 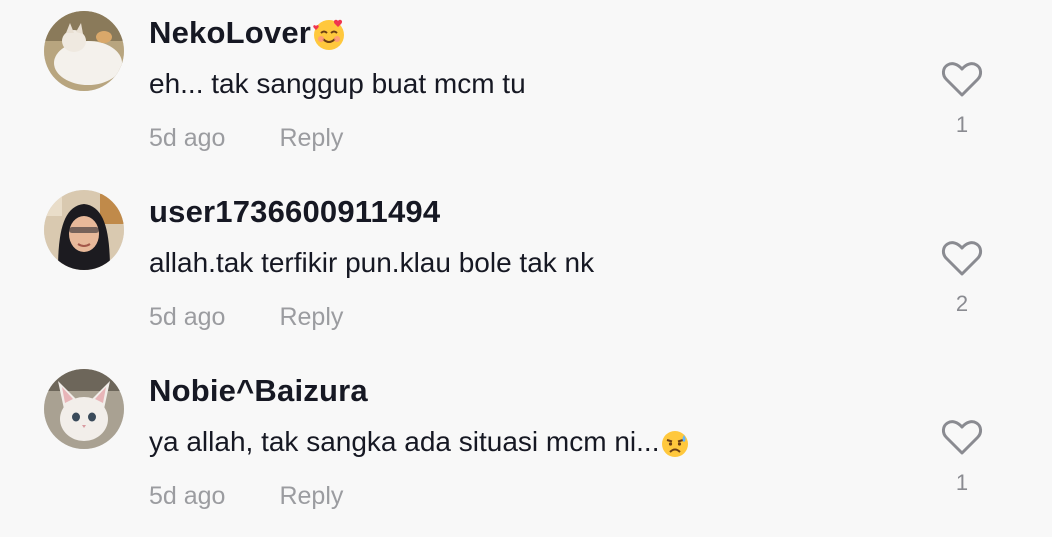 What do you see at coordinates (962, 303) in the screenshot?
I see `like-count: 2` at bounding box center [962, 303].